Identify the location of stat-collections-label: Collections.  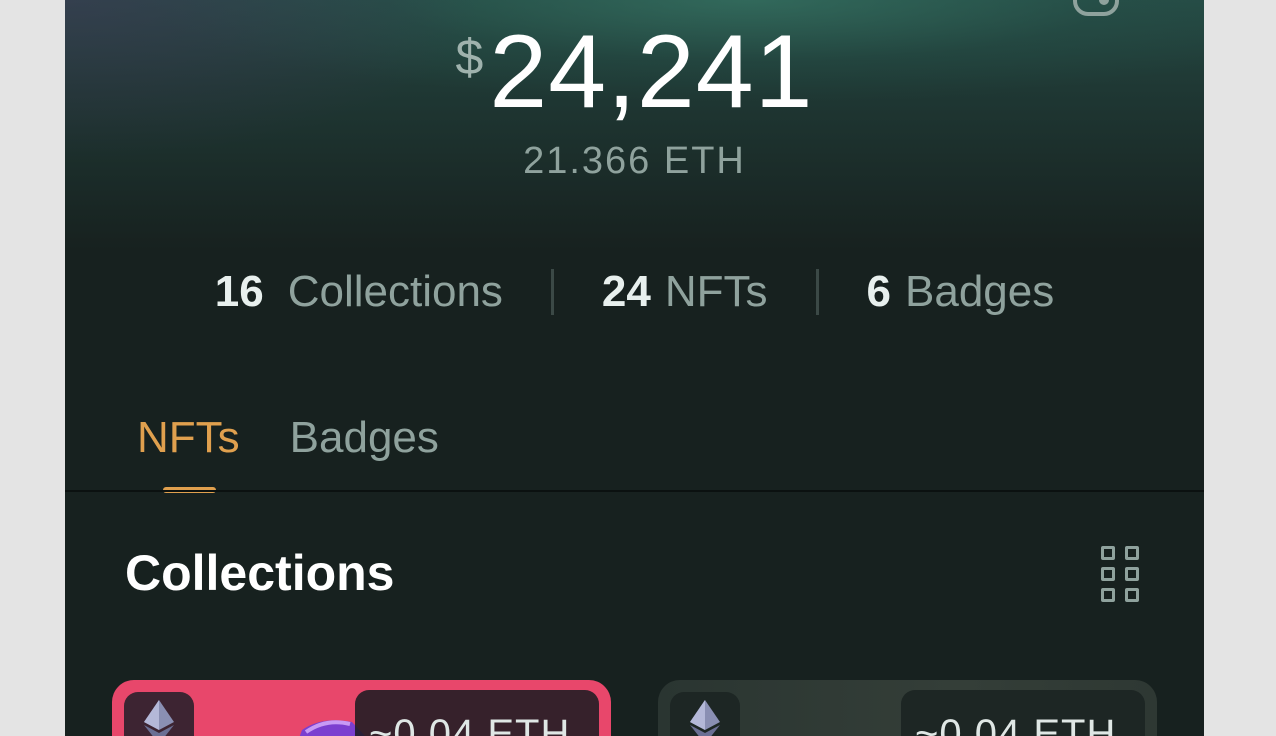
(395, 291).